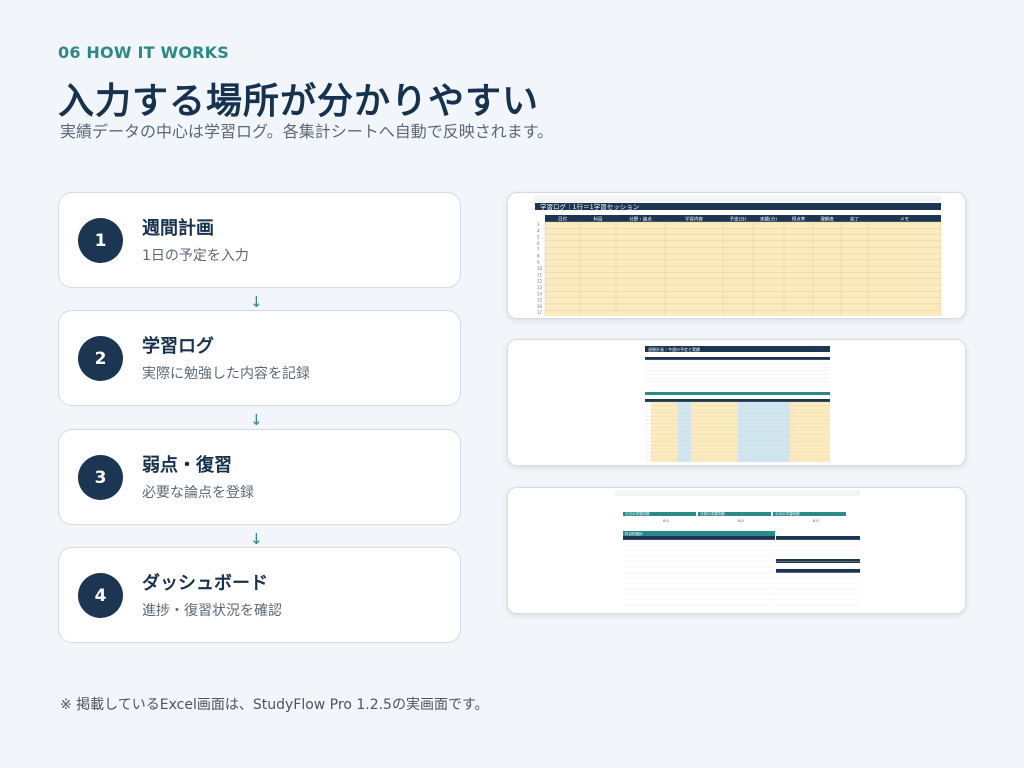 The height and width of the screenshot is (768, 1024). Describe the element at coordinates (178, 228) in the screenshot. I see `step-title: 週間計画` at that location.